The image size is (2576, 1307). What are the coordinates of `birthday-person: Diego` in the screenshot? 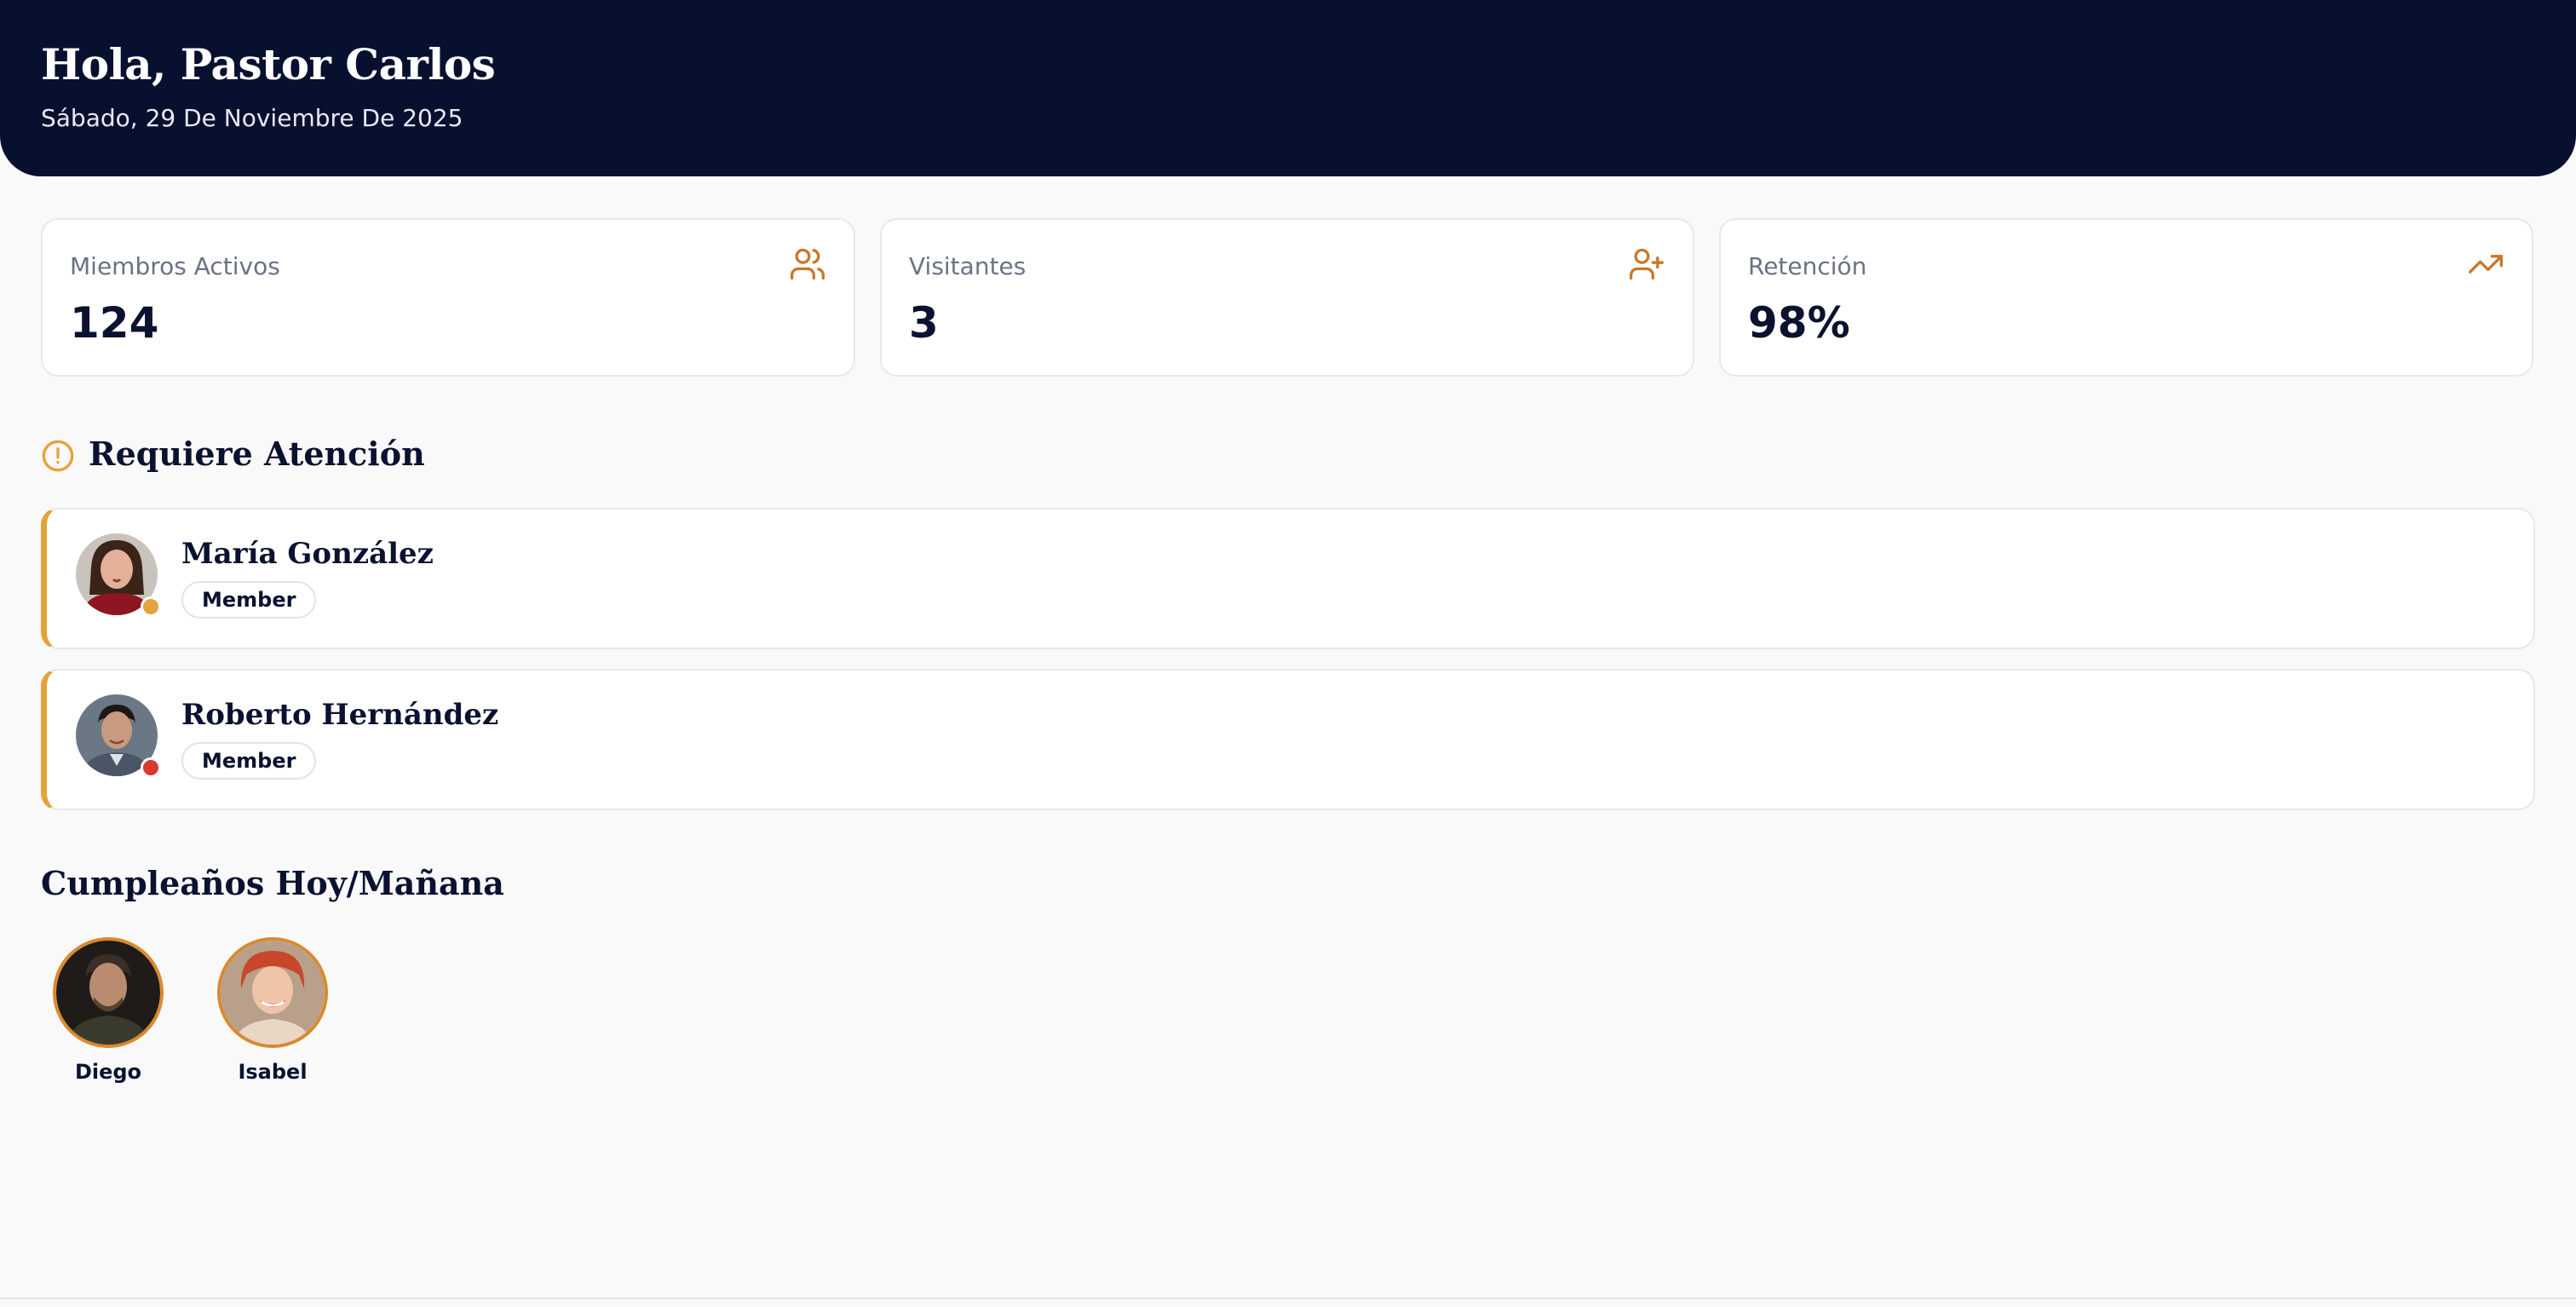 It's located at (109, 1011).